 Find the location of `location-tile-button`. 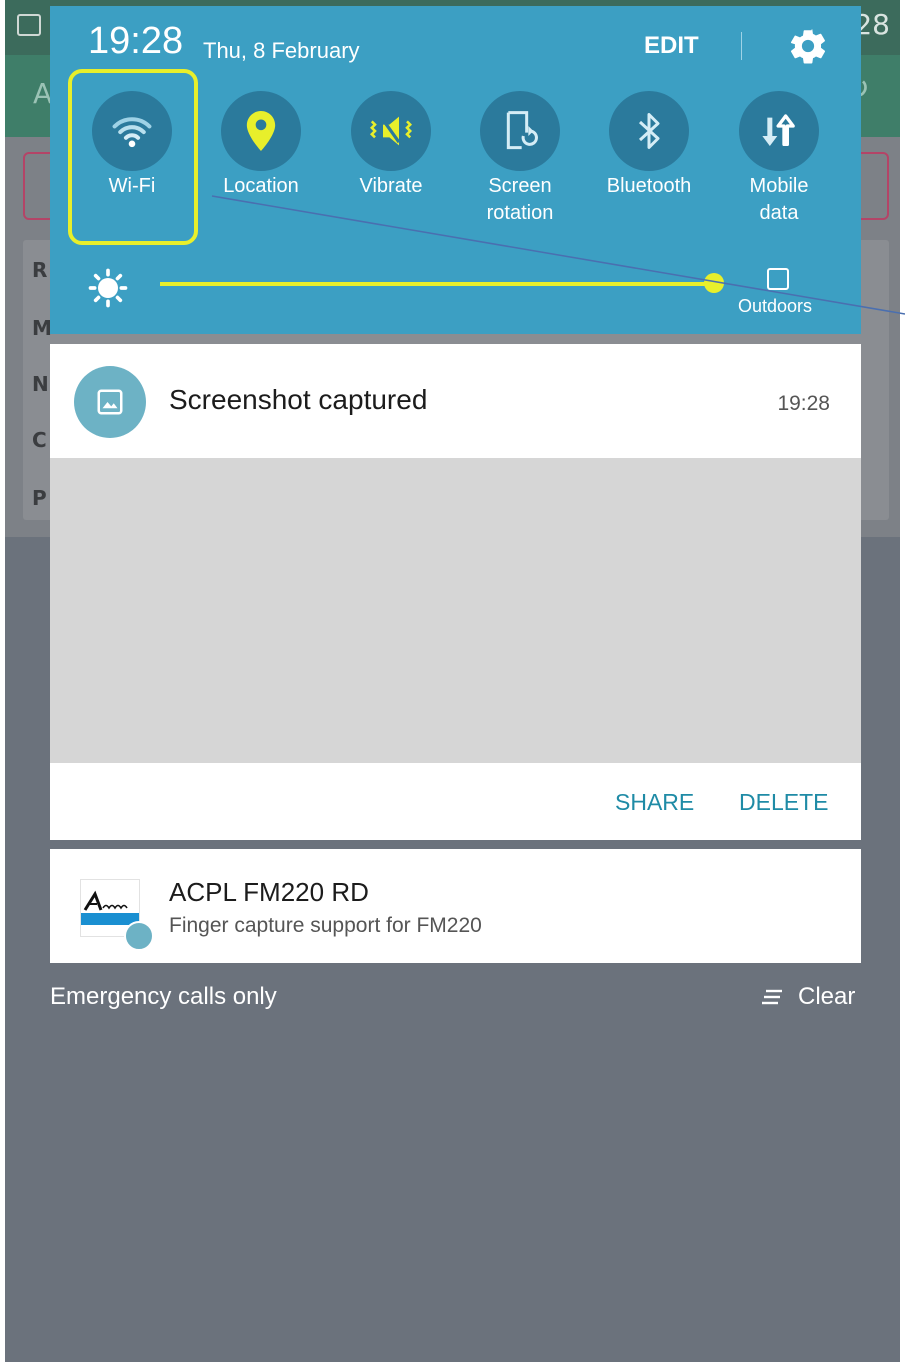

location-tile-button is located at coordinates (261, 131).